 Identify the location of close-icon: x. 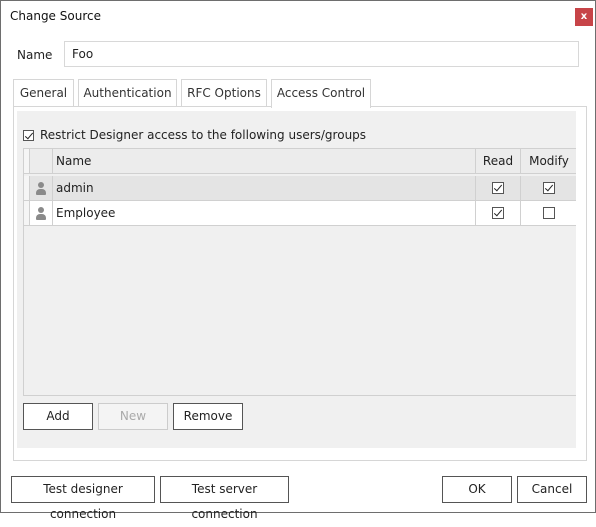
(584, 16).